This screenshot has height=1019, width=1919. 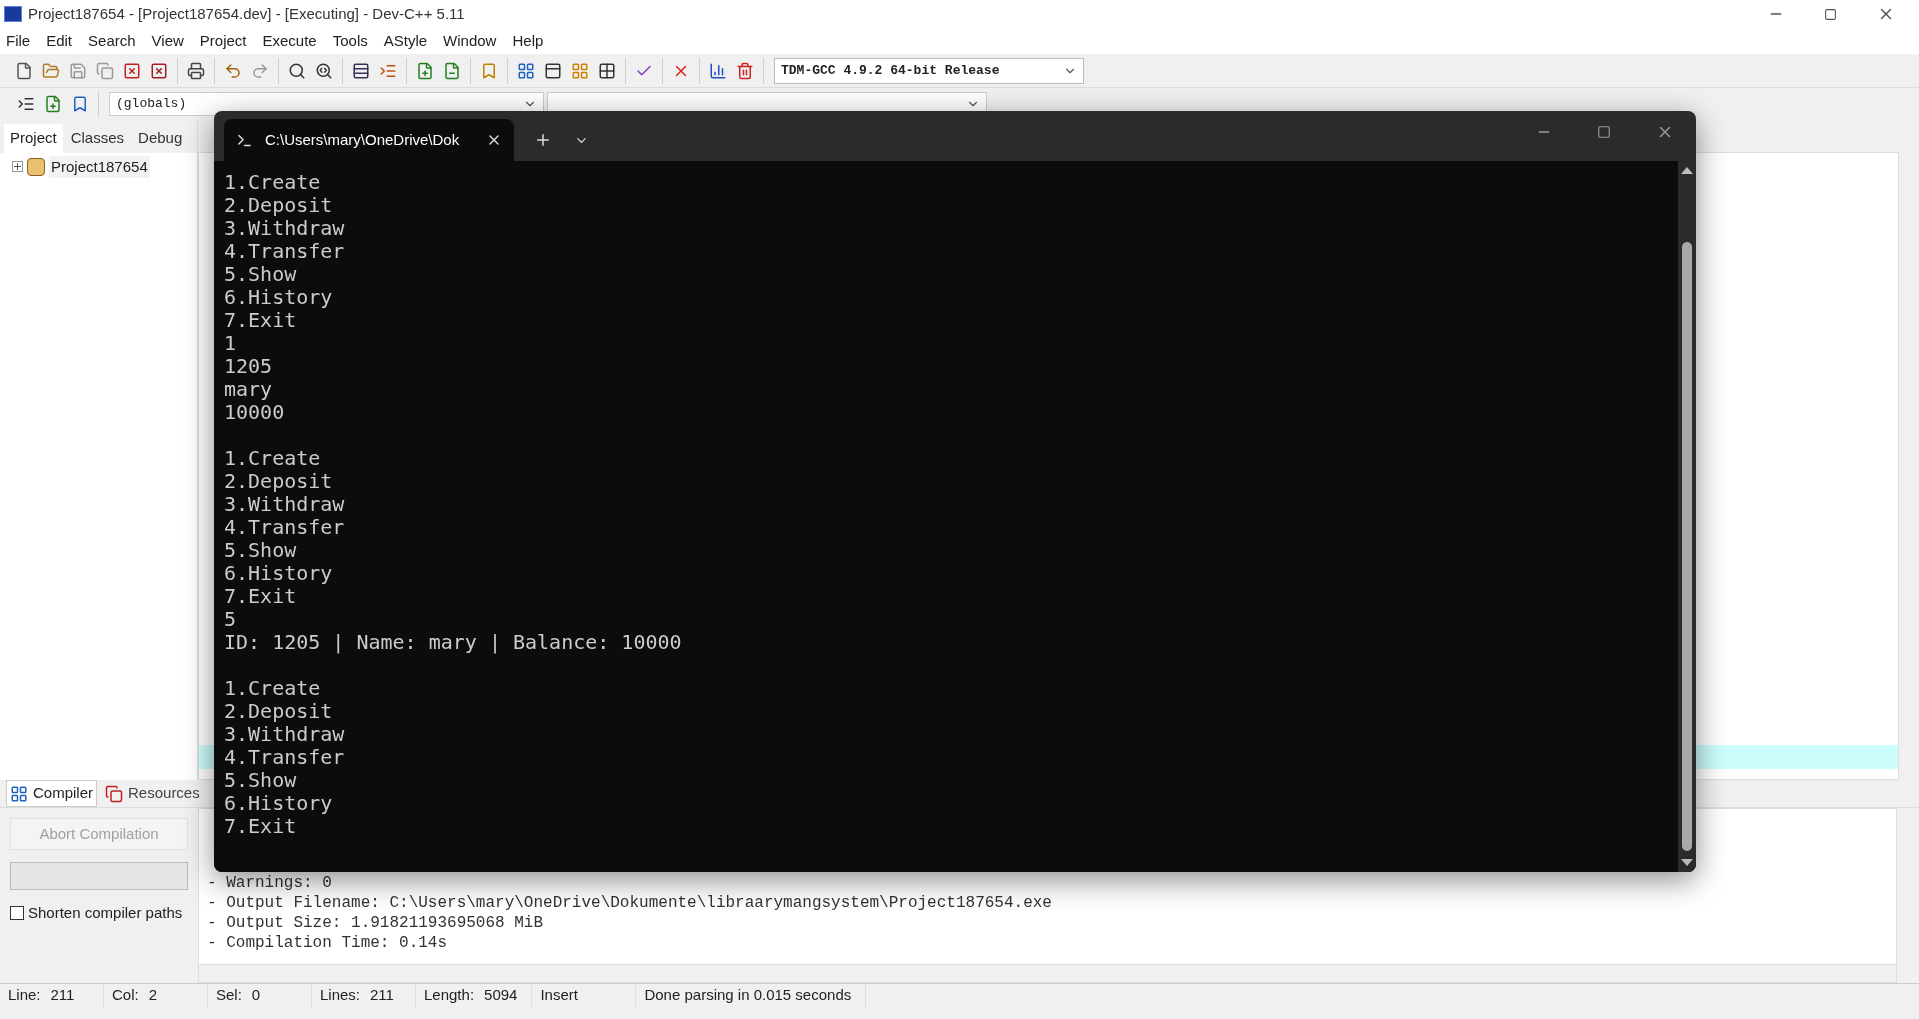 What do you see at coordinates (718, 70) in the screenshot?
I see `chart-icon` at bounding box center [718, 70].